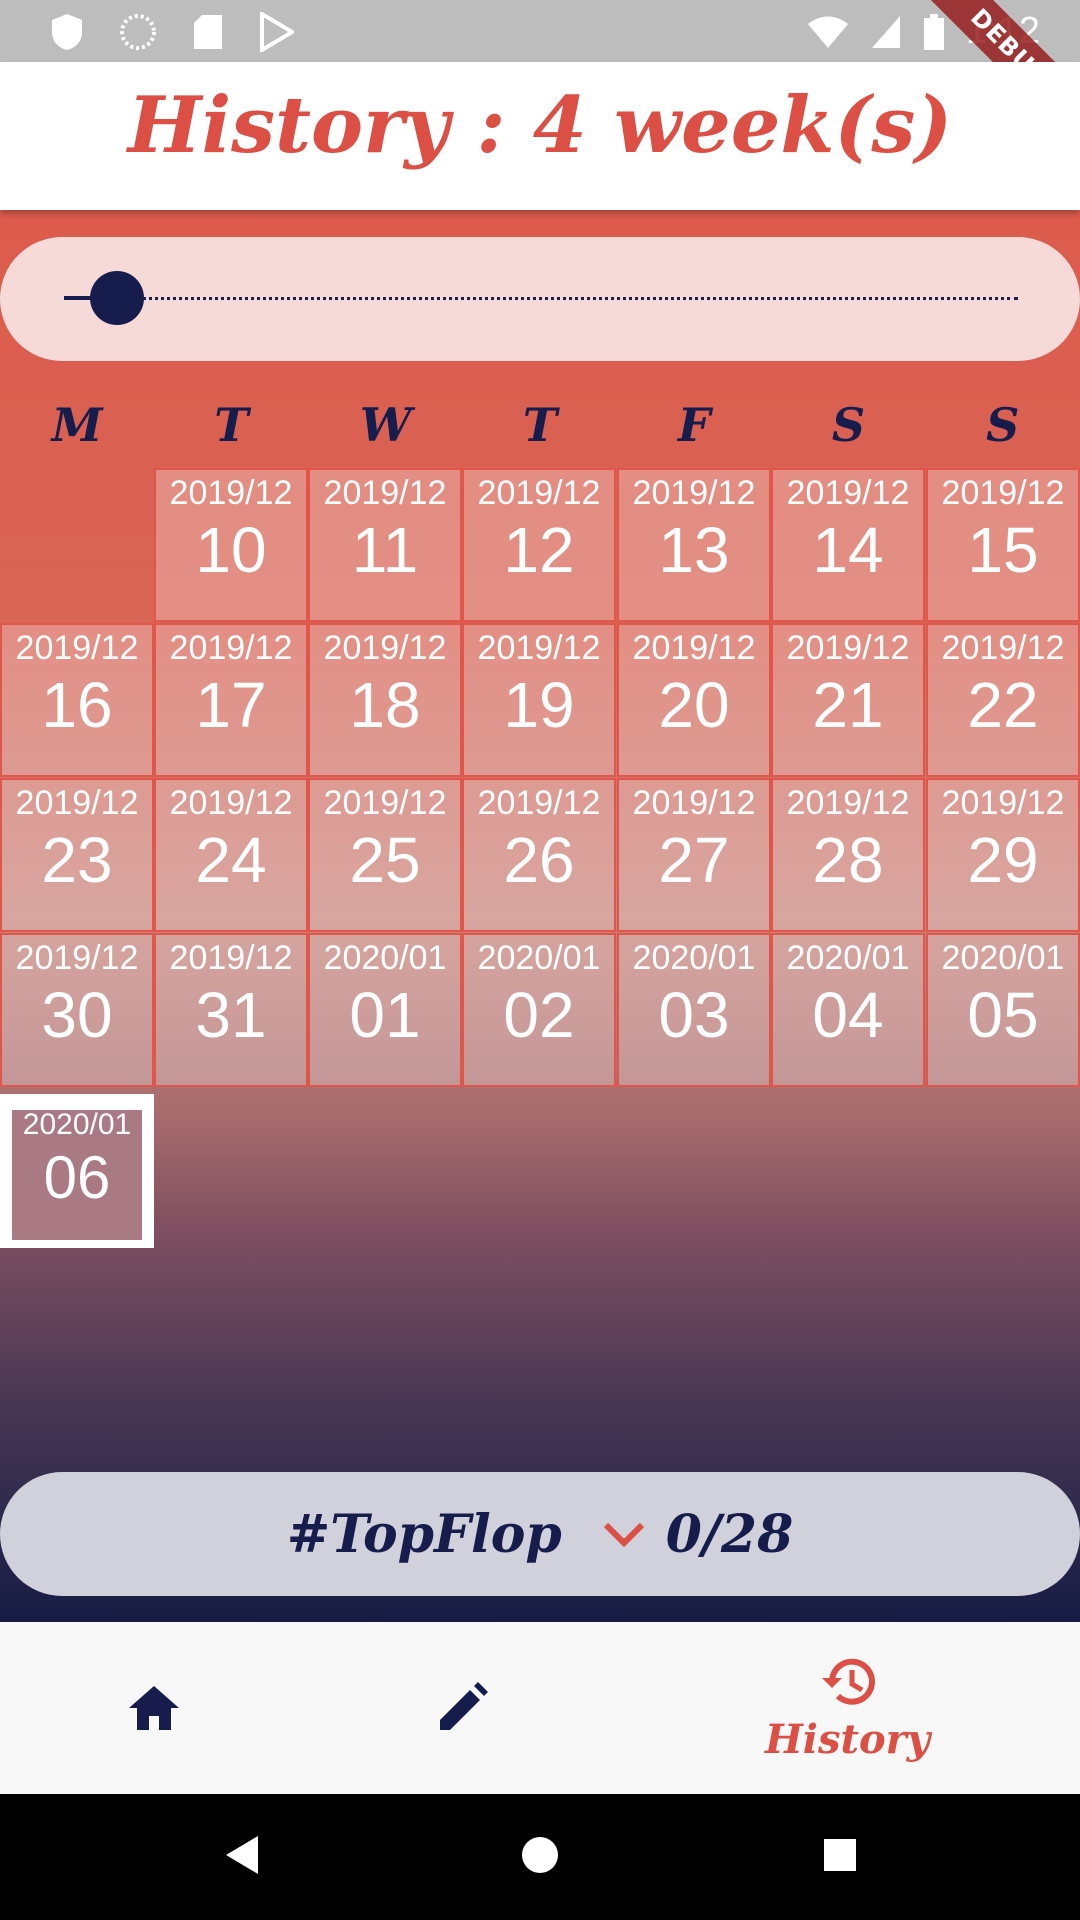 The width and height of the screenshot is (1080, 1920). I want to click on calendar-day: 2019/12 16, so click(77, 700).